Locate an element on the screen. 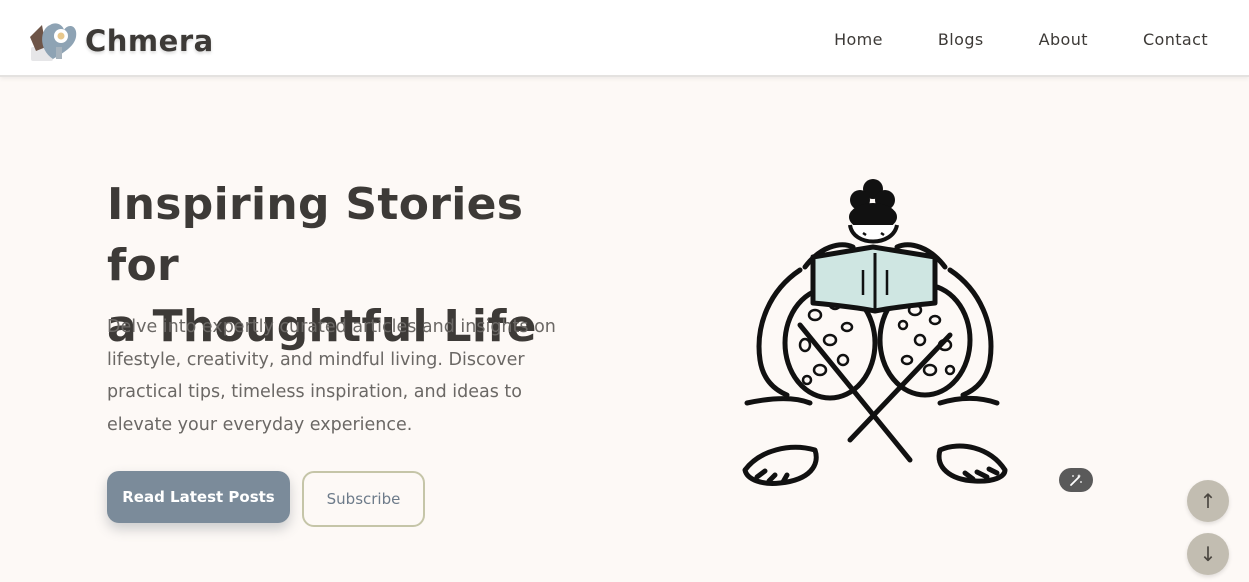 This screenshot has height=582, width=1249. reading-person-illustration is located at coordinates (875, 332).